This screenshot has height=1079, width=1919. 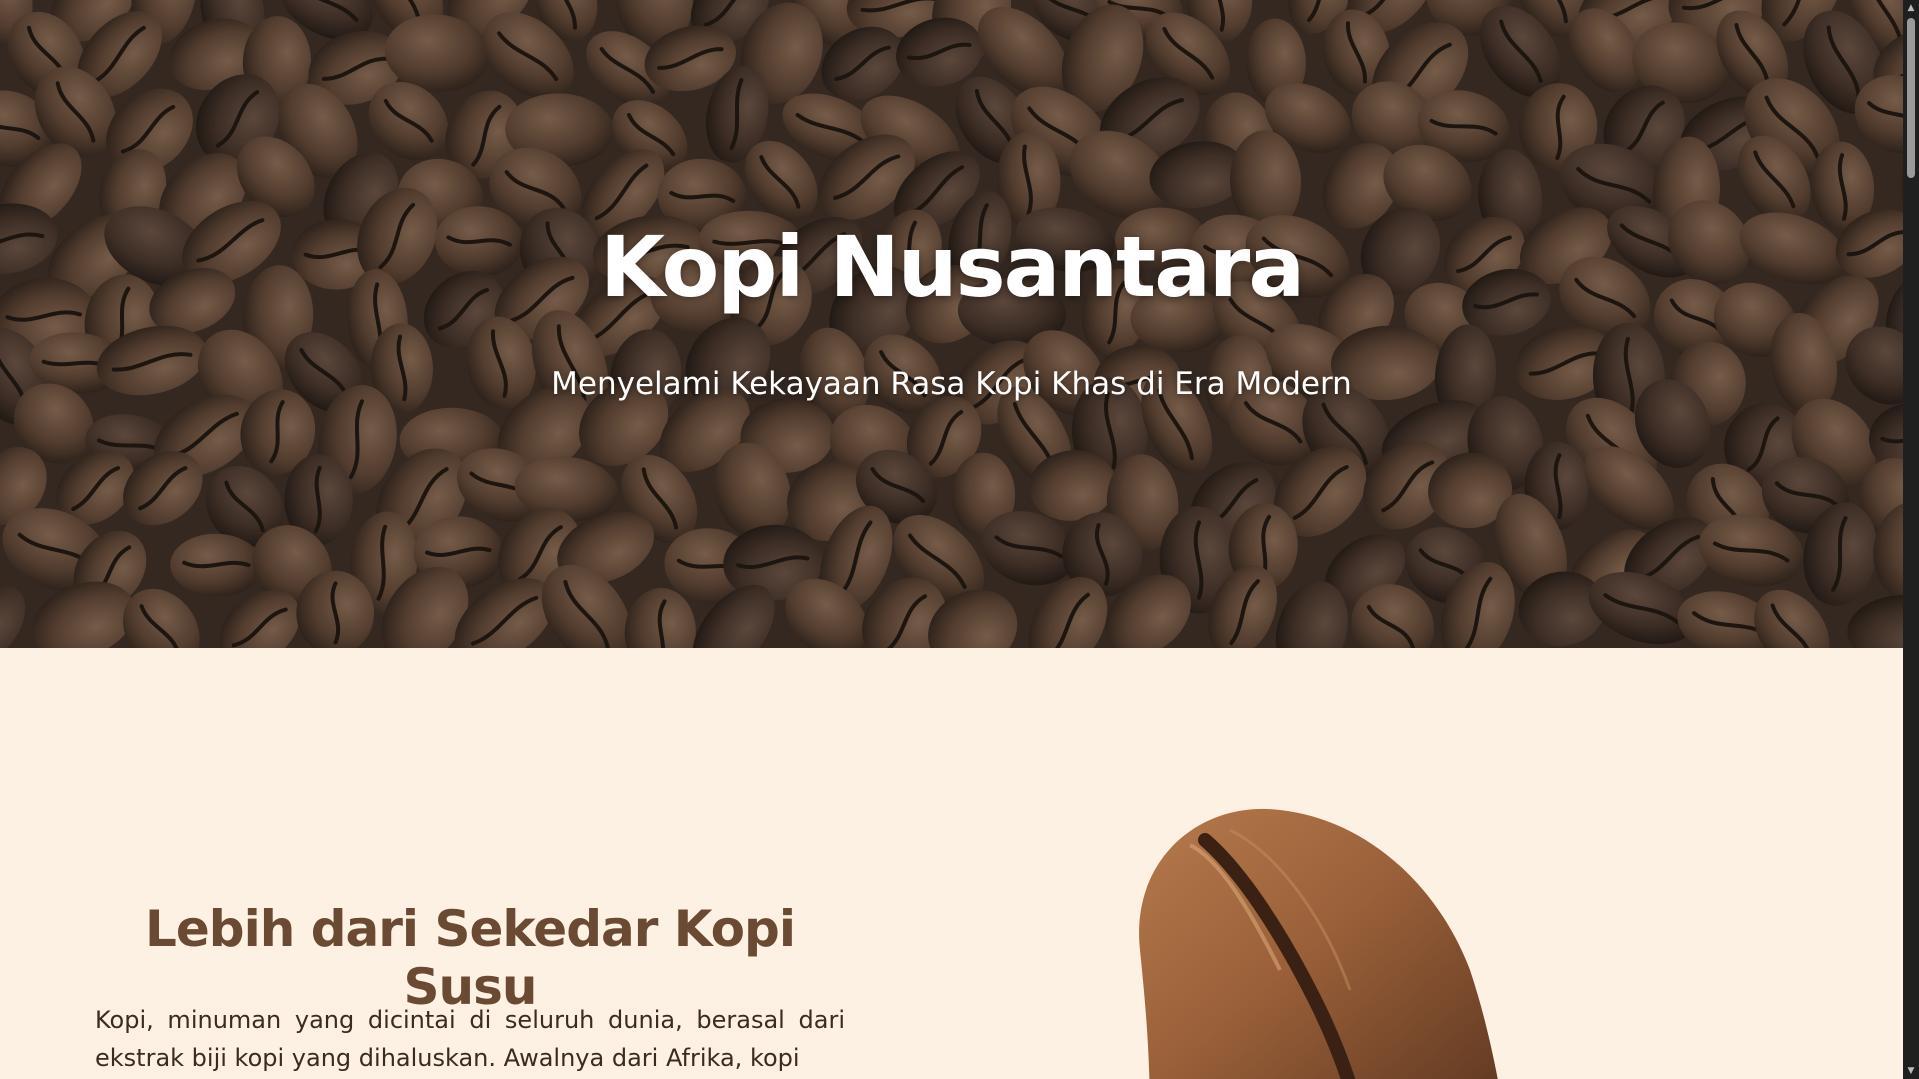 What do you see at coordinates (1911, 539) in the screenshot?
I see `vertical-scrollbar: ▲ ▼` at bounding box center [1911, 539].